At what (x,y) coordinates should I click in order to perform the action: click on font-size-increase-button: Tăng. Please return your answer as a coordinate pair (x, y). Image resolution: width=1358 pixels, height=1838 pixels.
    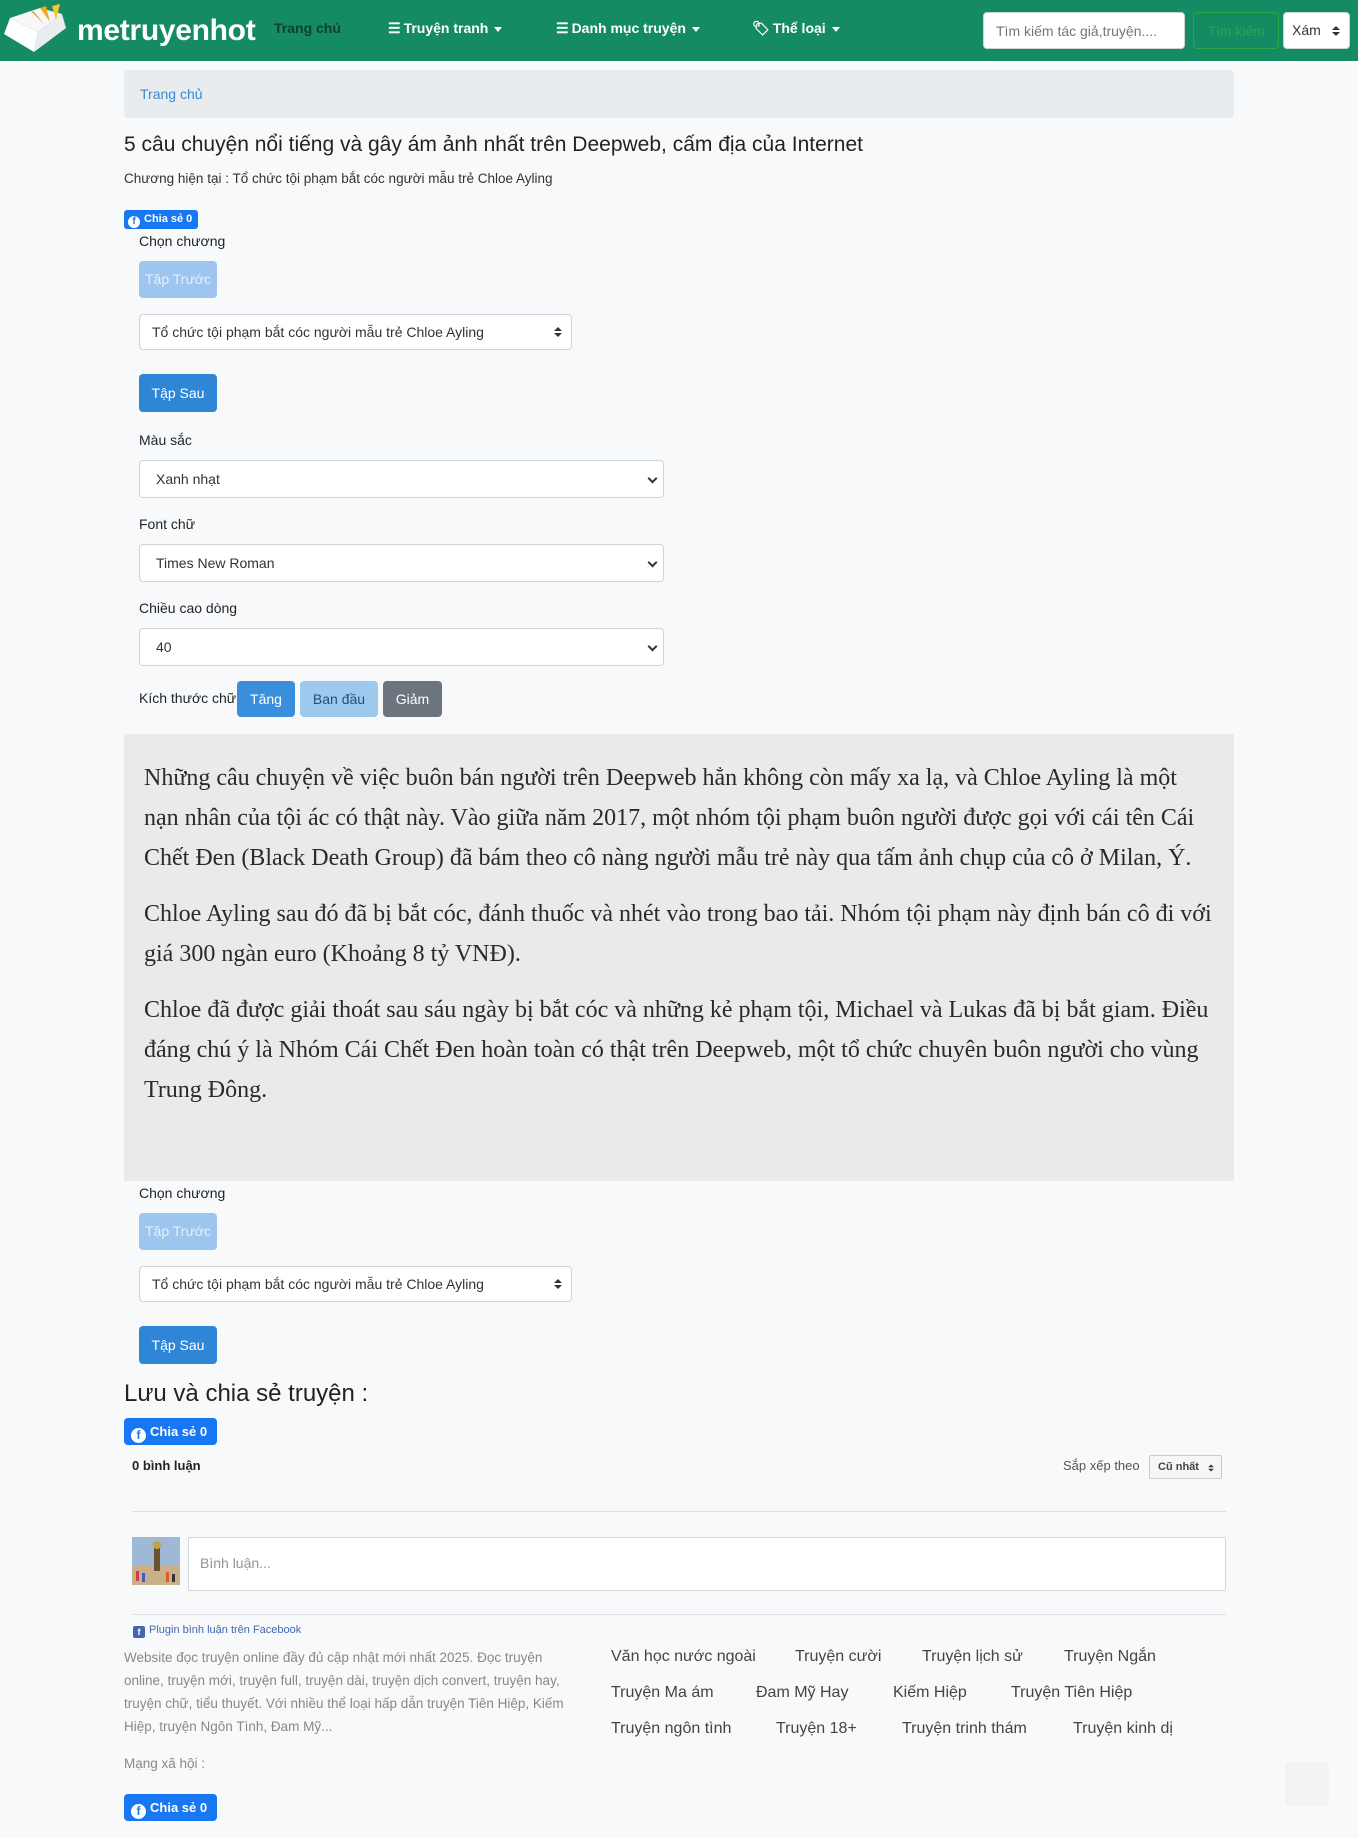
    Looking at the image, I should click on (266, 699).